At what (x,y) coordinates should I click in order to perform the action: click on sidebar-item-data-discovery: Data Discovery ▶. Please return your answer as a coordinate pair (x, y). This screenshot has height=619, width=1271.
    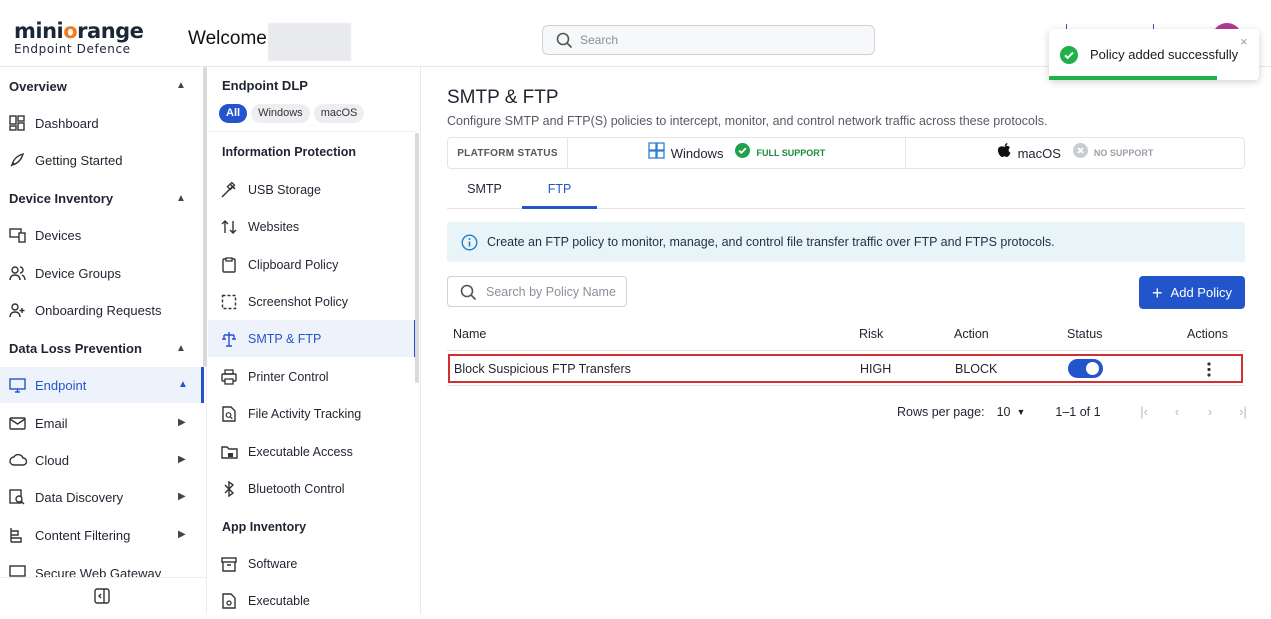
    Looking at the image, I should click on (100, 497).